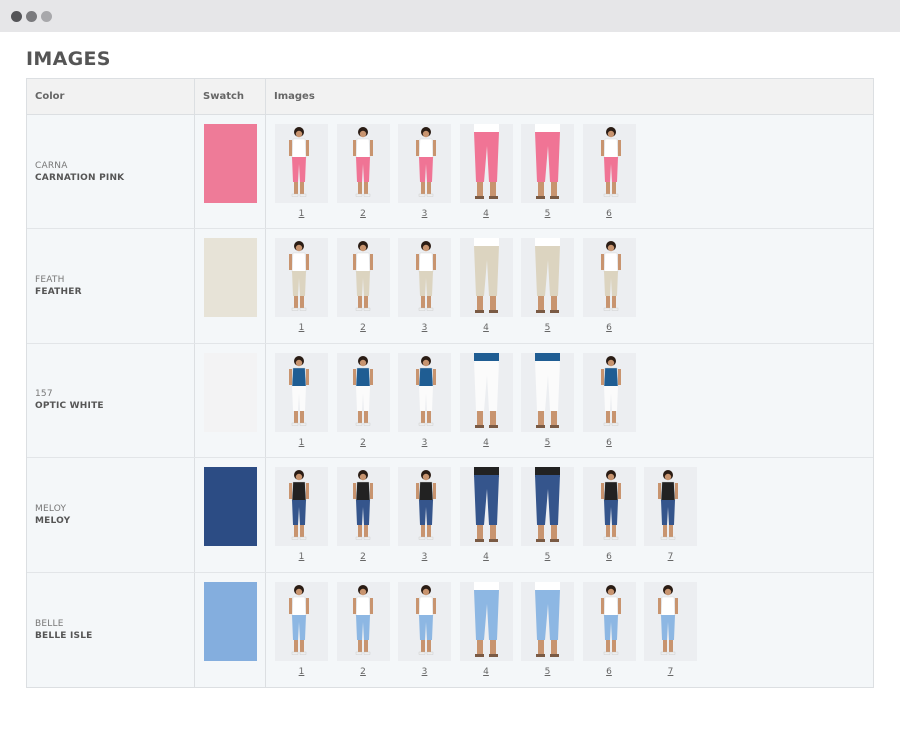  I want to click on table-row: 157 OPTIC WHITE 1 2 3 4 5 6, so click(450, 401).